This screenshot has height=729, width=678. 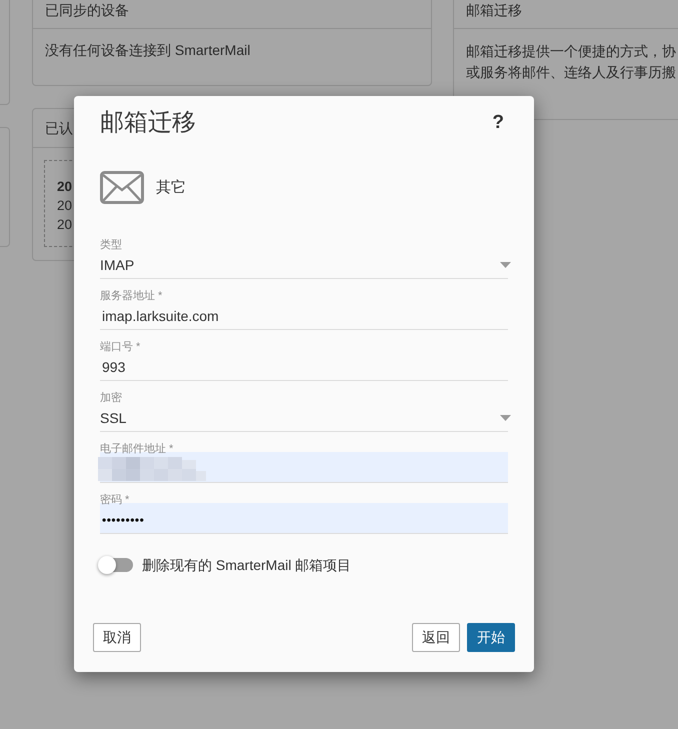 I want to click on text-field, so click(x=304, y=467).